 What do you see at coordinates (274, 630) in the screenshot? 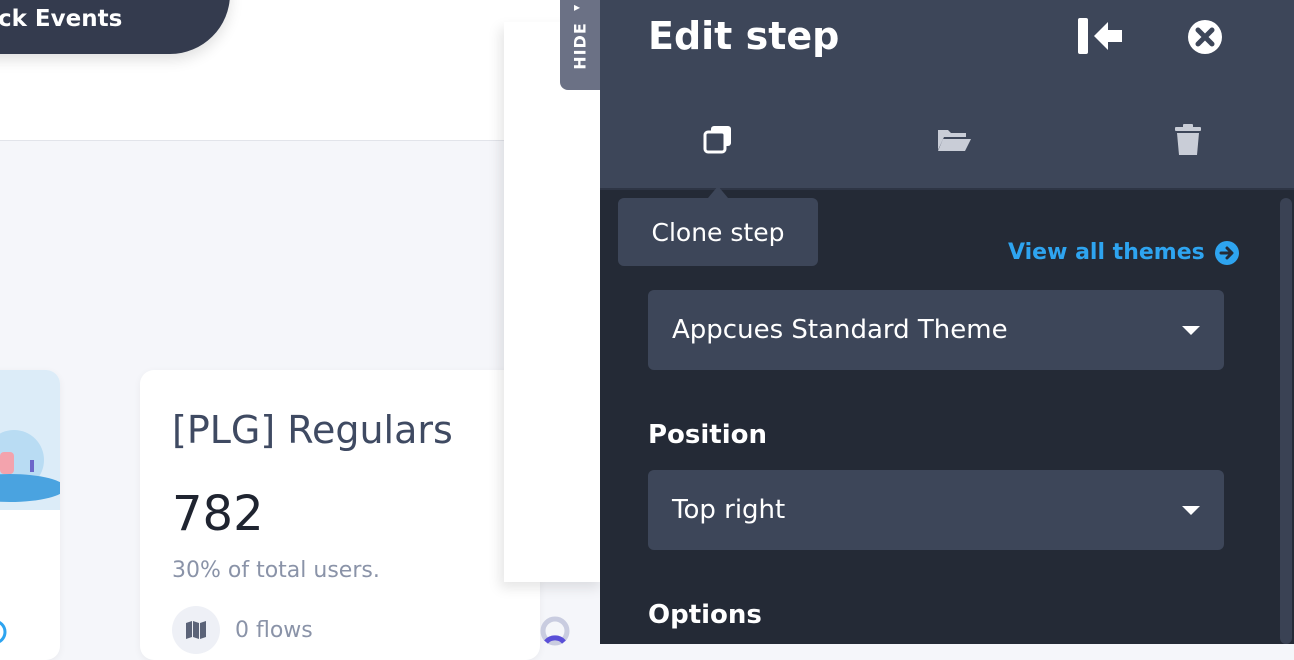
I see `flows-count: 0 flows` at bounding box center [274, 630].